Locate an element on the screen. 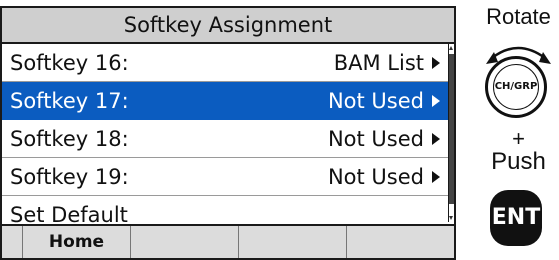 Image resolution: width=559 pixels, height=260 pixels. scroll-up-arrow-icon is located at coordinates (451, 48).